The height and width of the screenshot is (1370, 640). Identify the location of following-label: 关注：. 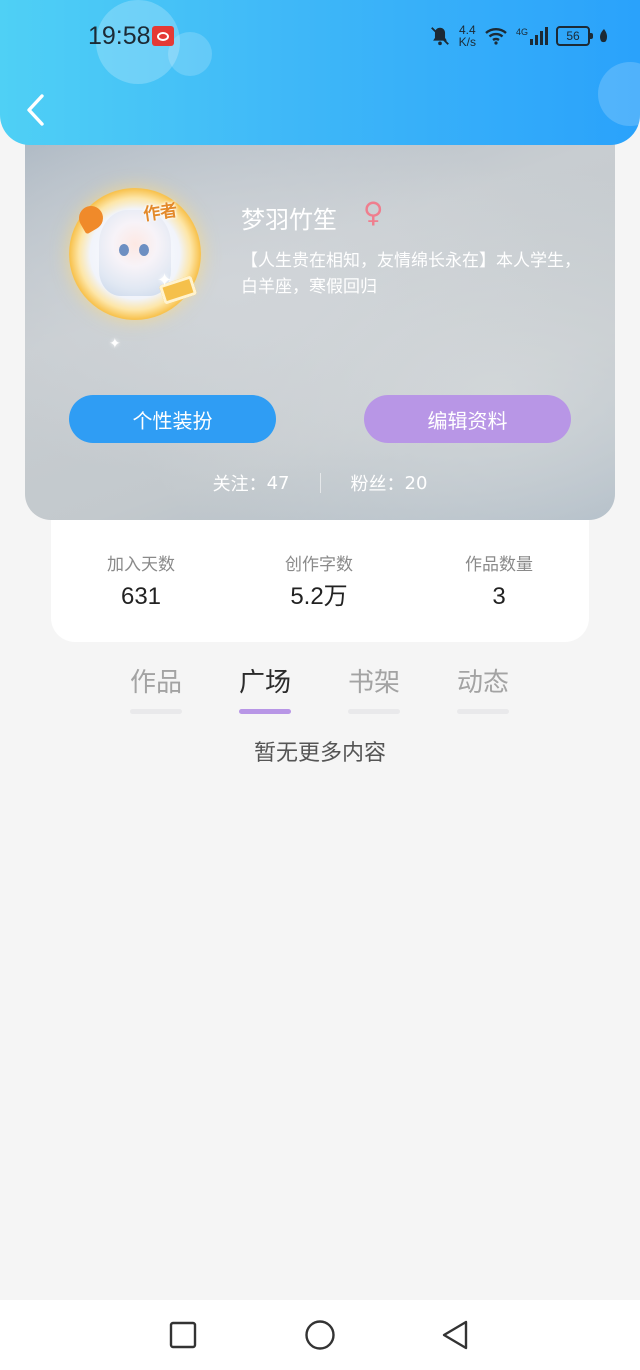
(239, 484).